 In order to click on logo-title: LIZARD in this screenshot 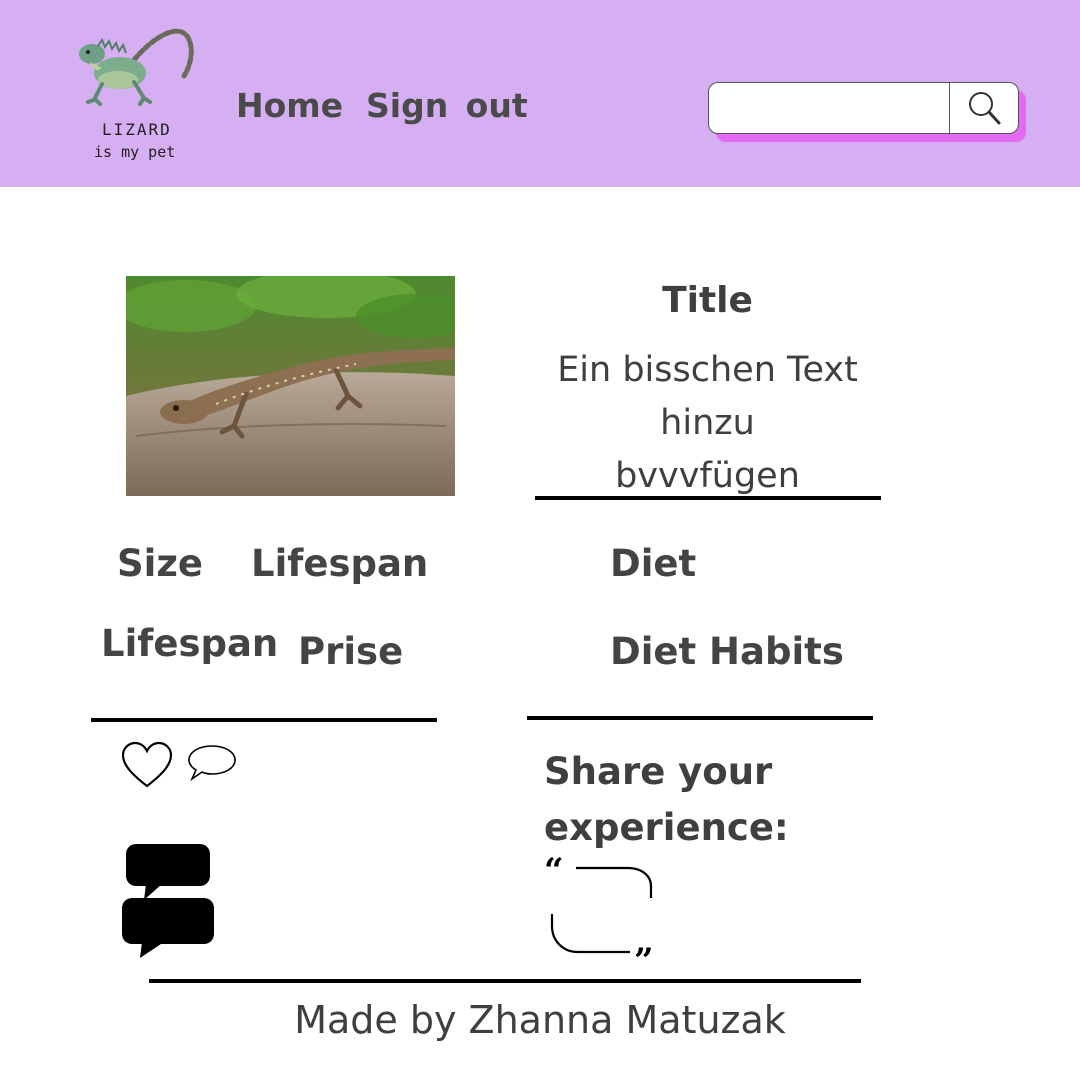, I will do `click(137, 129)`.